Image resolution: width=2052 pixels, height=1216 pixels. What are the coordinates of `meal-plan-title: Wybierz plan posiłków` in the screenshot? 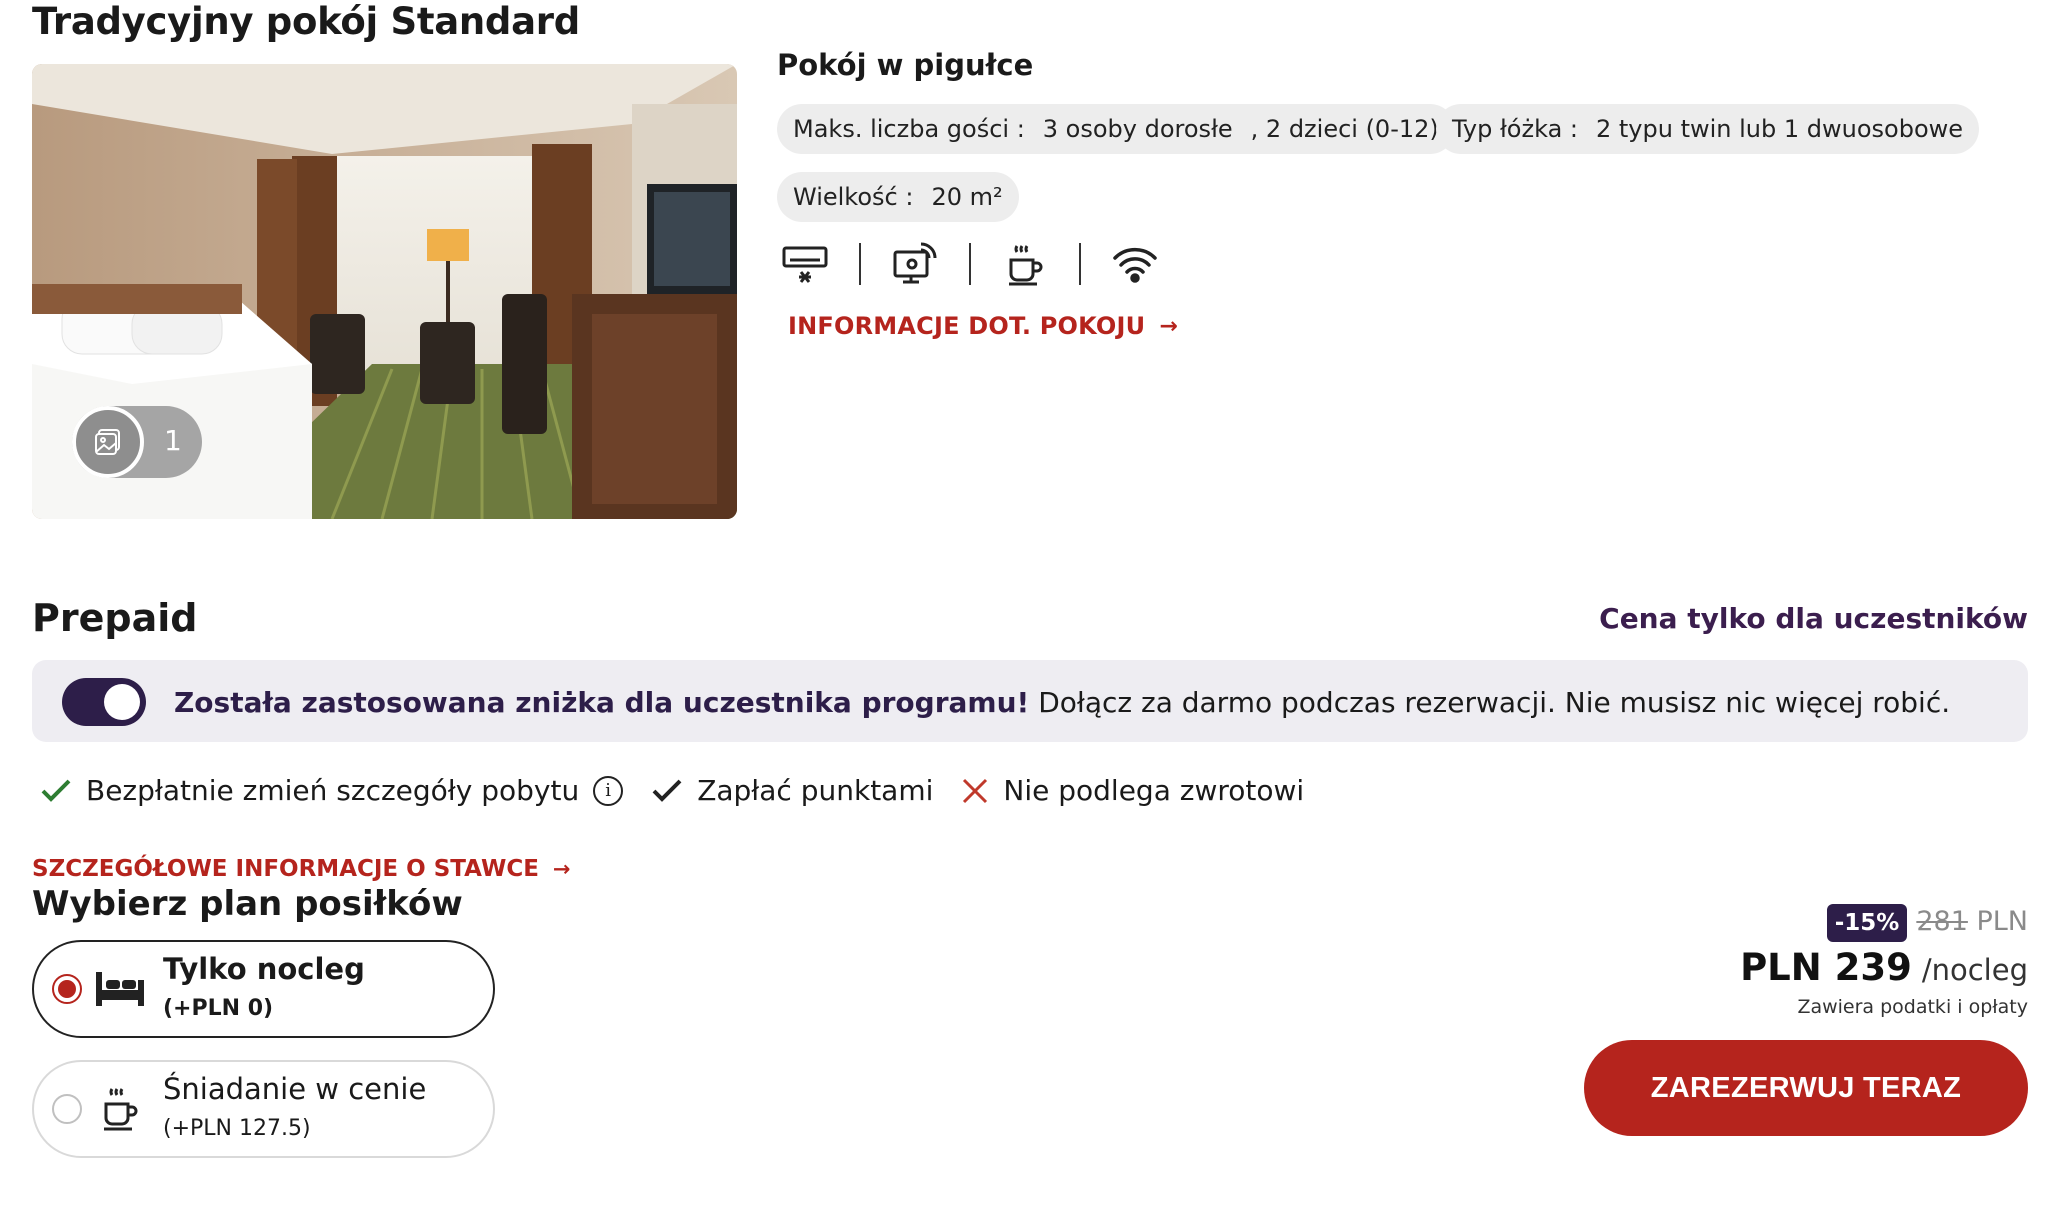 It's located at (247, 904).